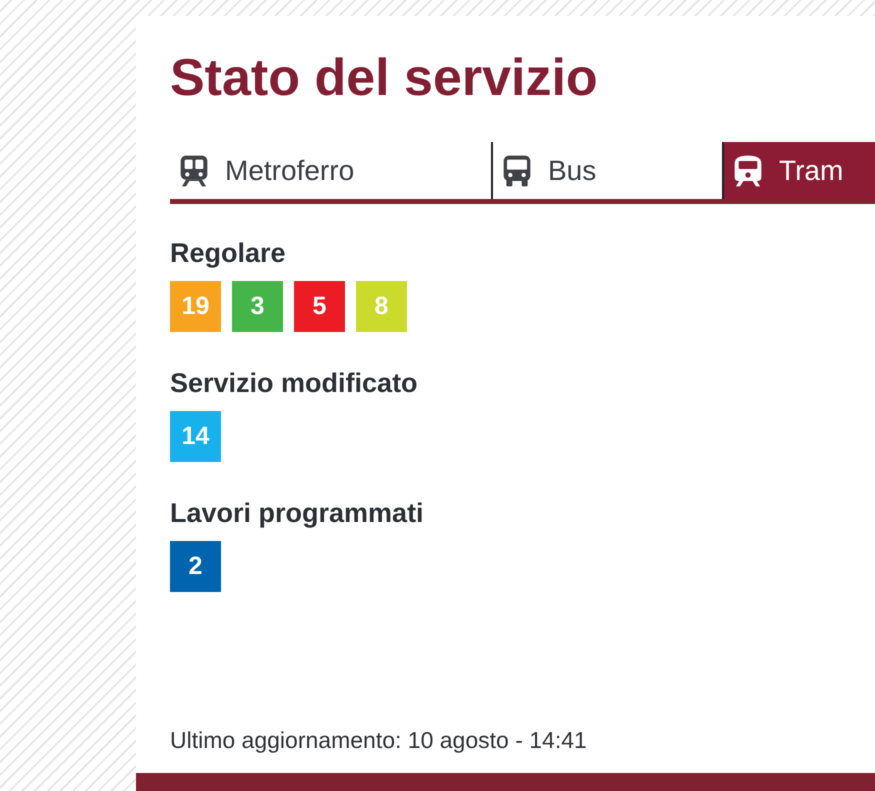  Describe the element at coordinates (195, 436) in the screenshot. I see `line-badge: 14` at that location.